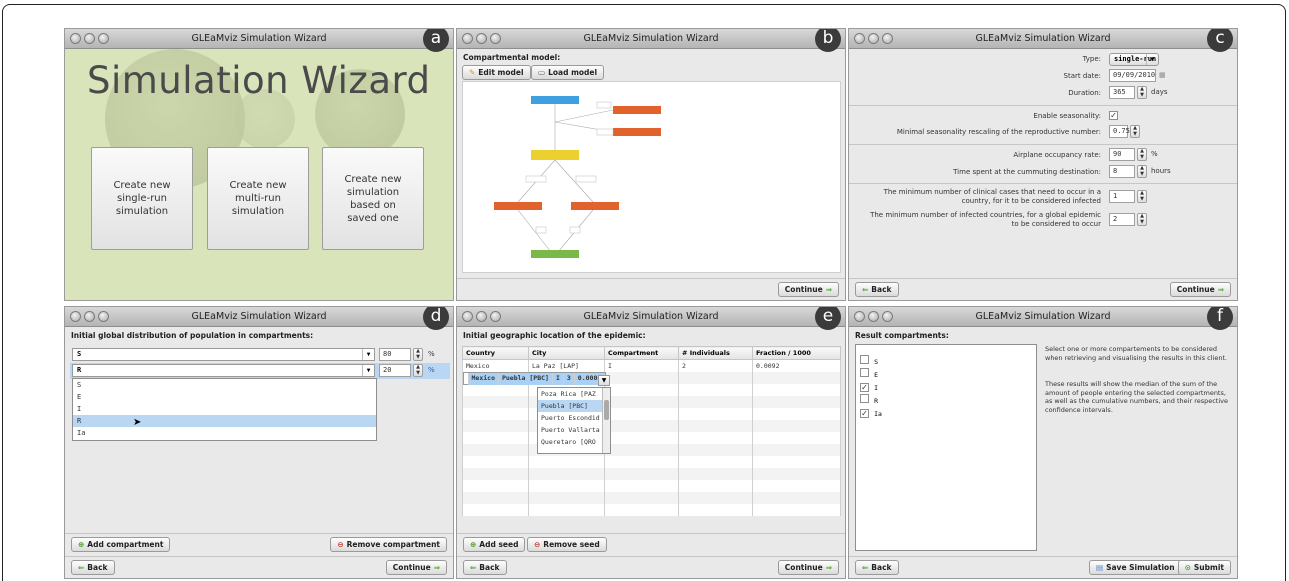 The width and height of the screenshot is (1289, 581). What do you see at coordinates (567, 544) in the screenshot?
I see `remove-seed-button: ⊖ Remove seed` at bounding box center [567, 544].